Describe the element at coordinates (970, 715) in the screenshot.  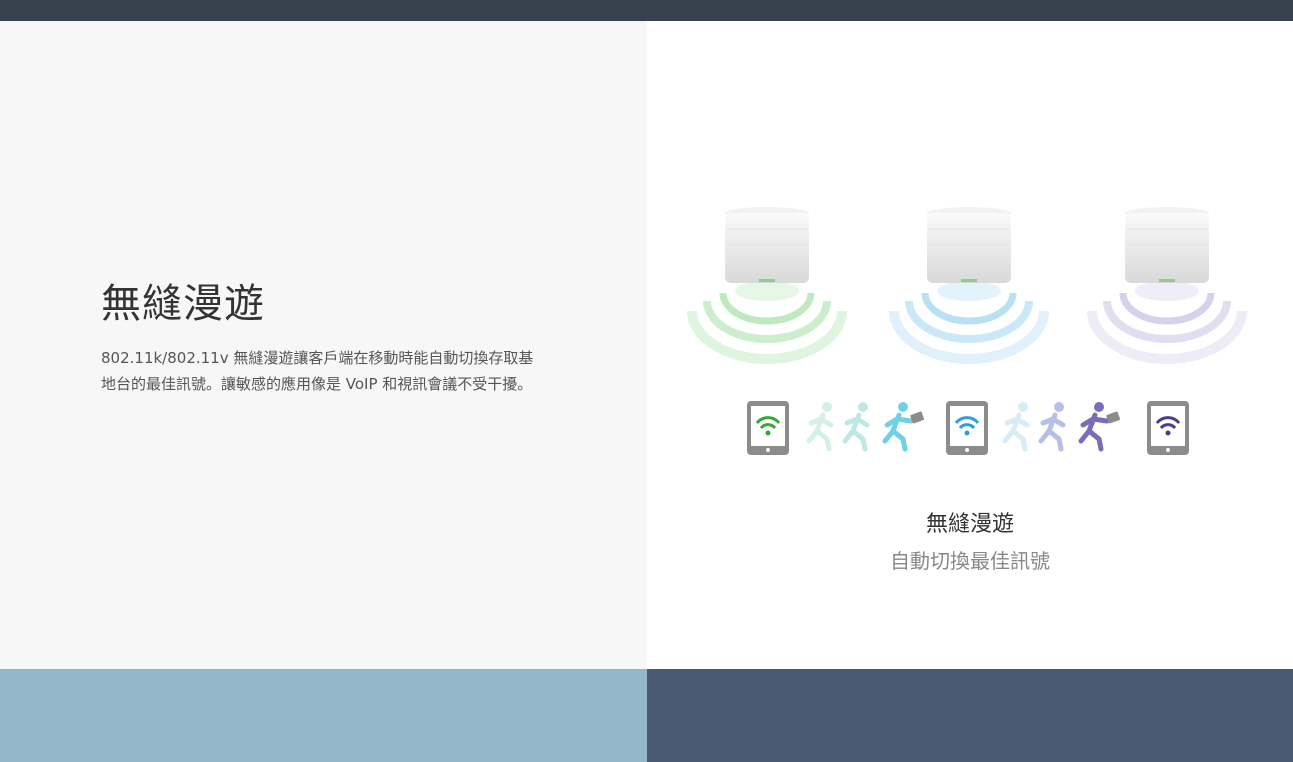
I see `bottom-right-section` at that location.